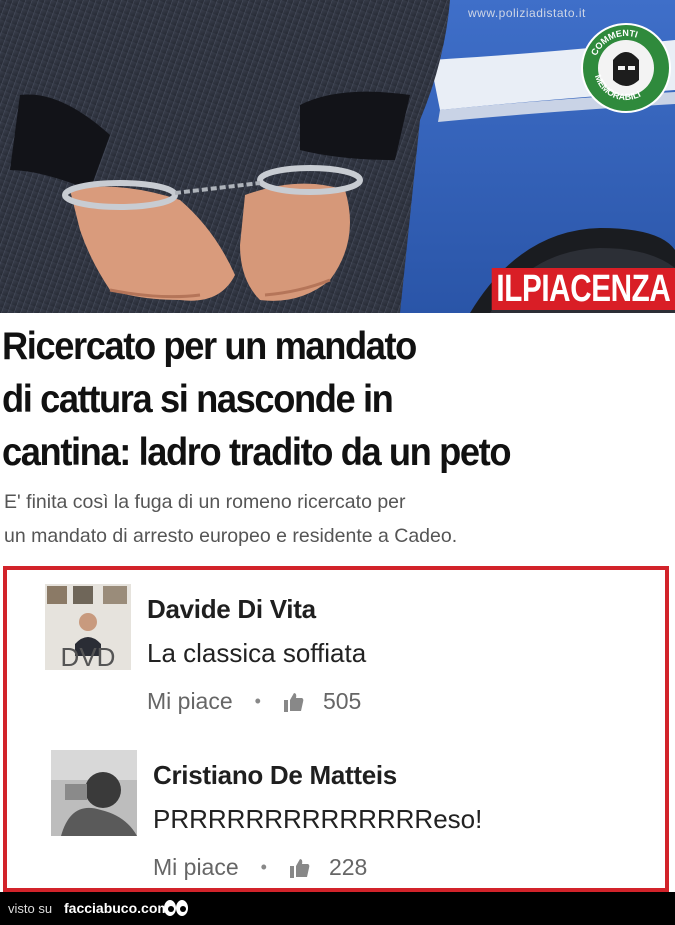  I want to click on brand-name: PIACENZA, so click(596, 289).